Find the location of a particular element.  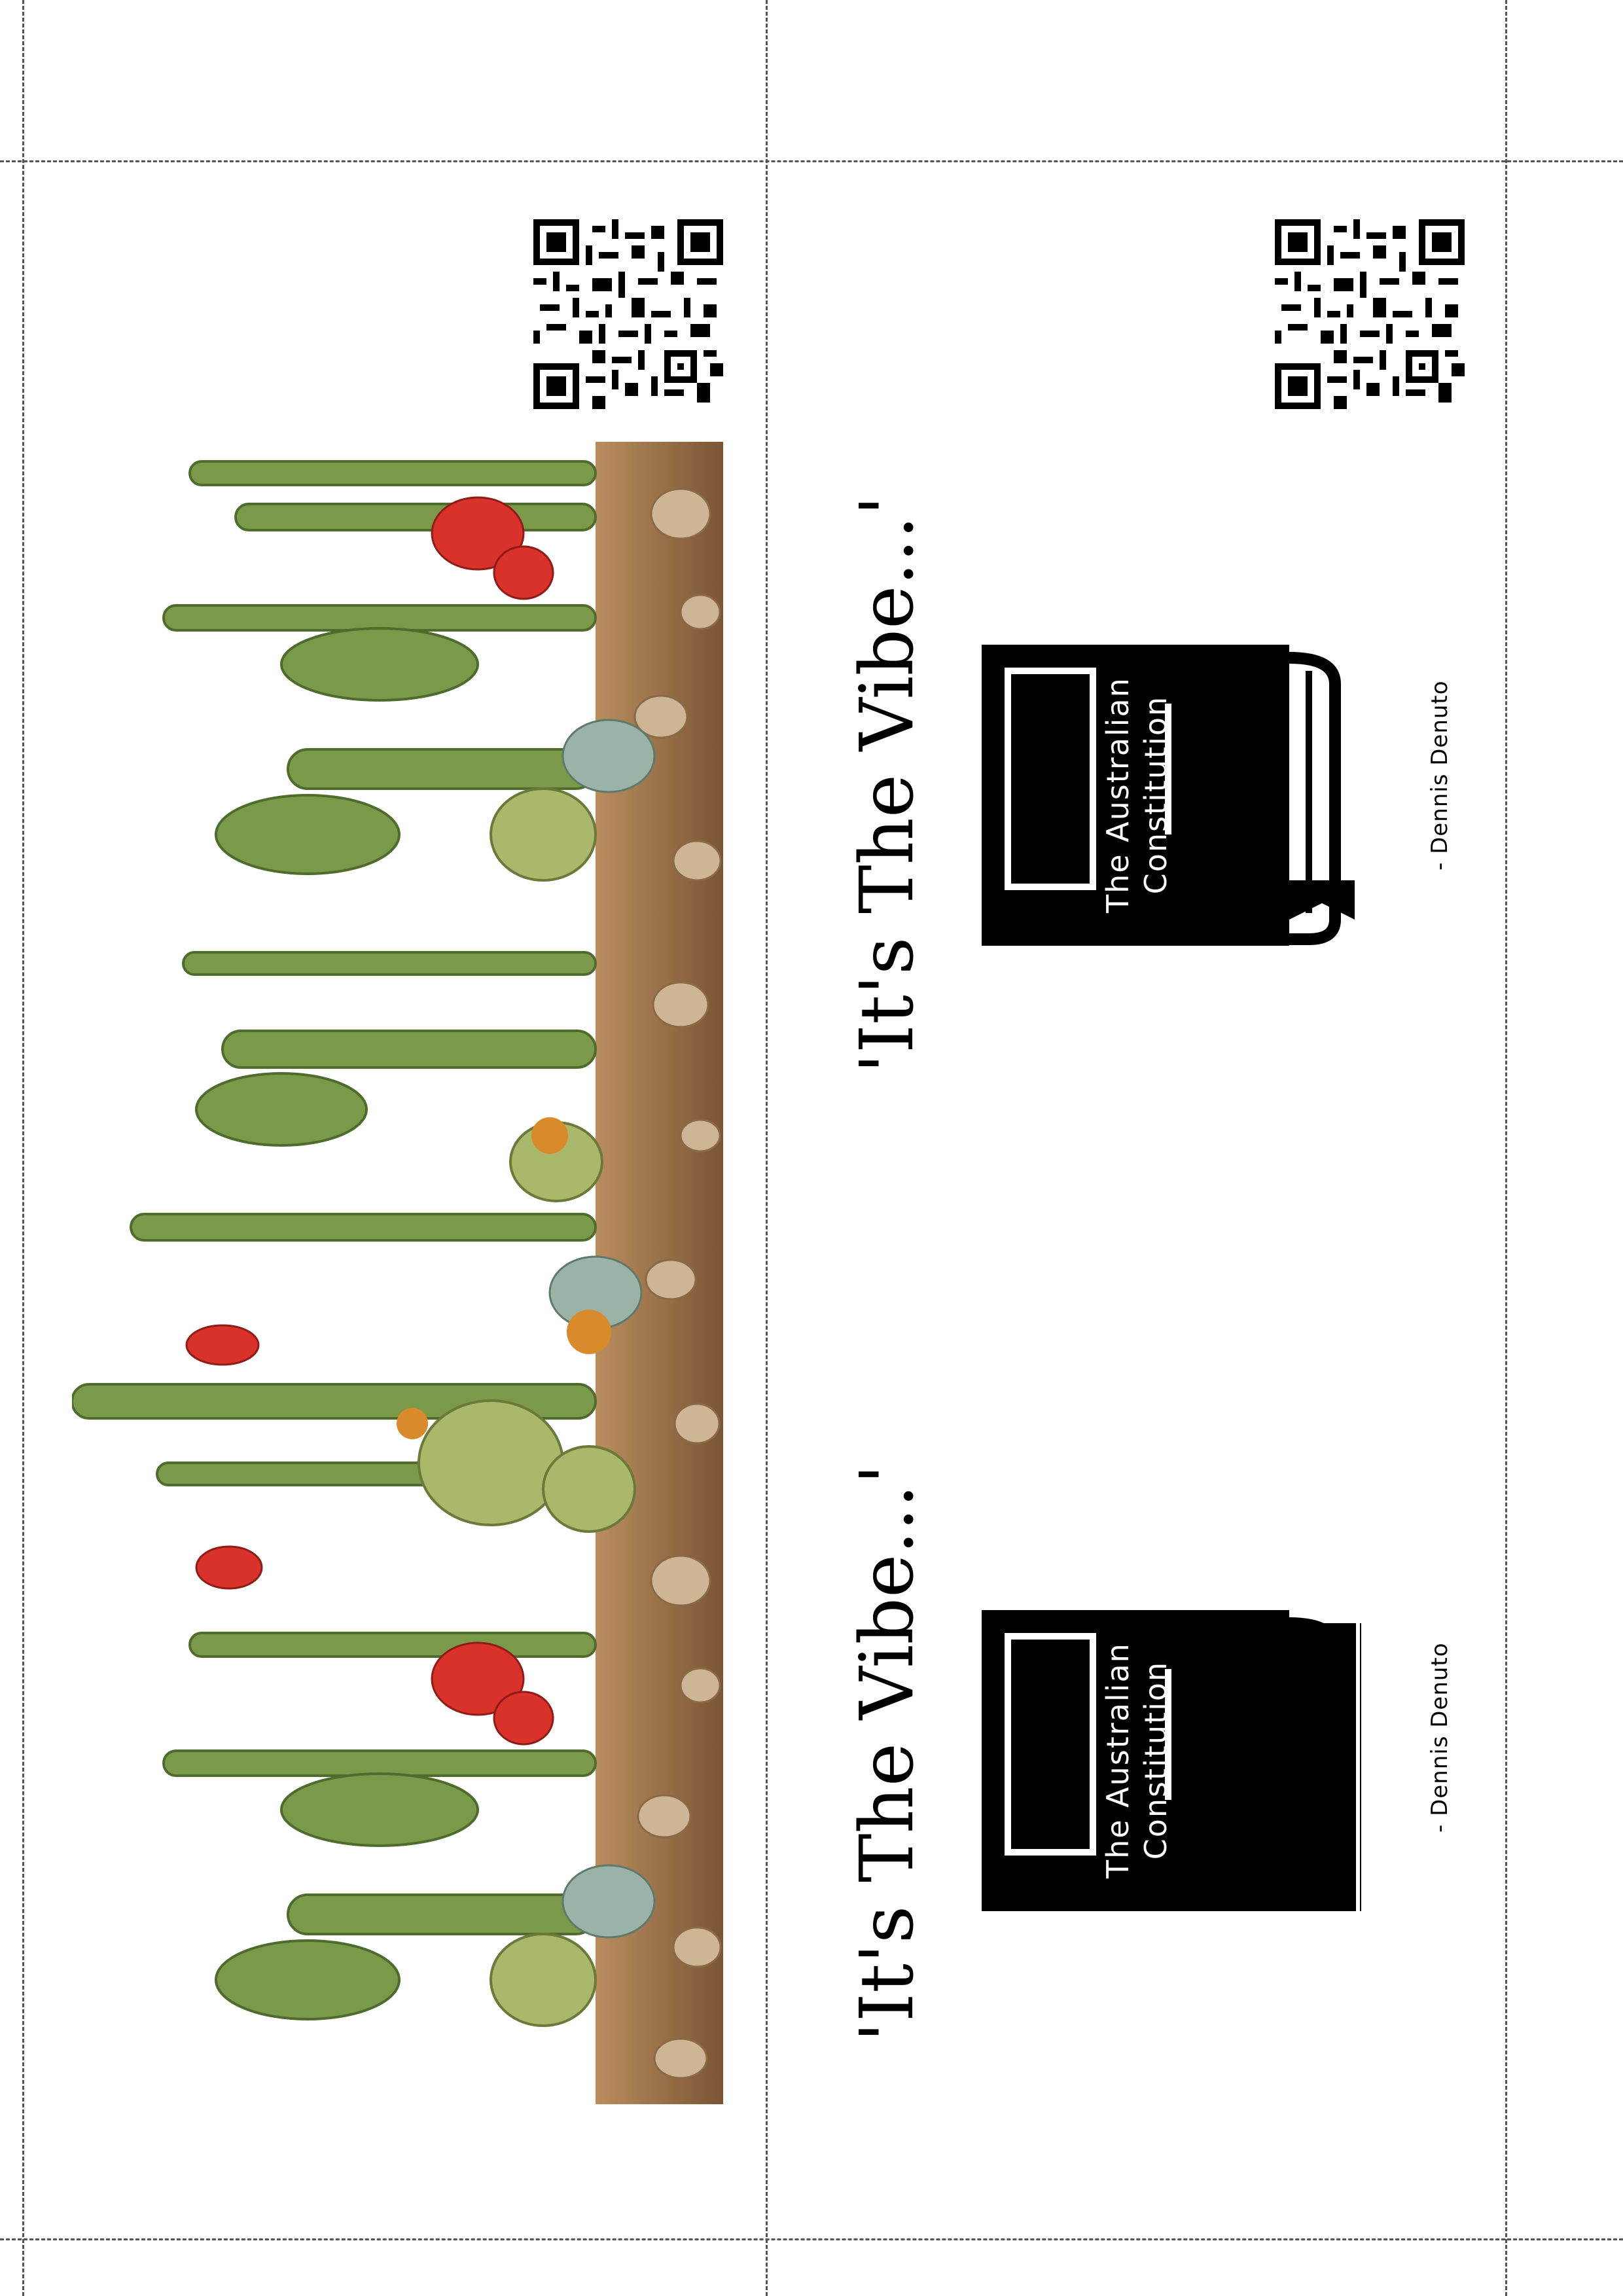

cut-line-left is located at coordinates (23, 1148).